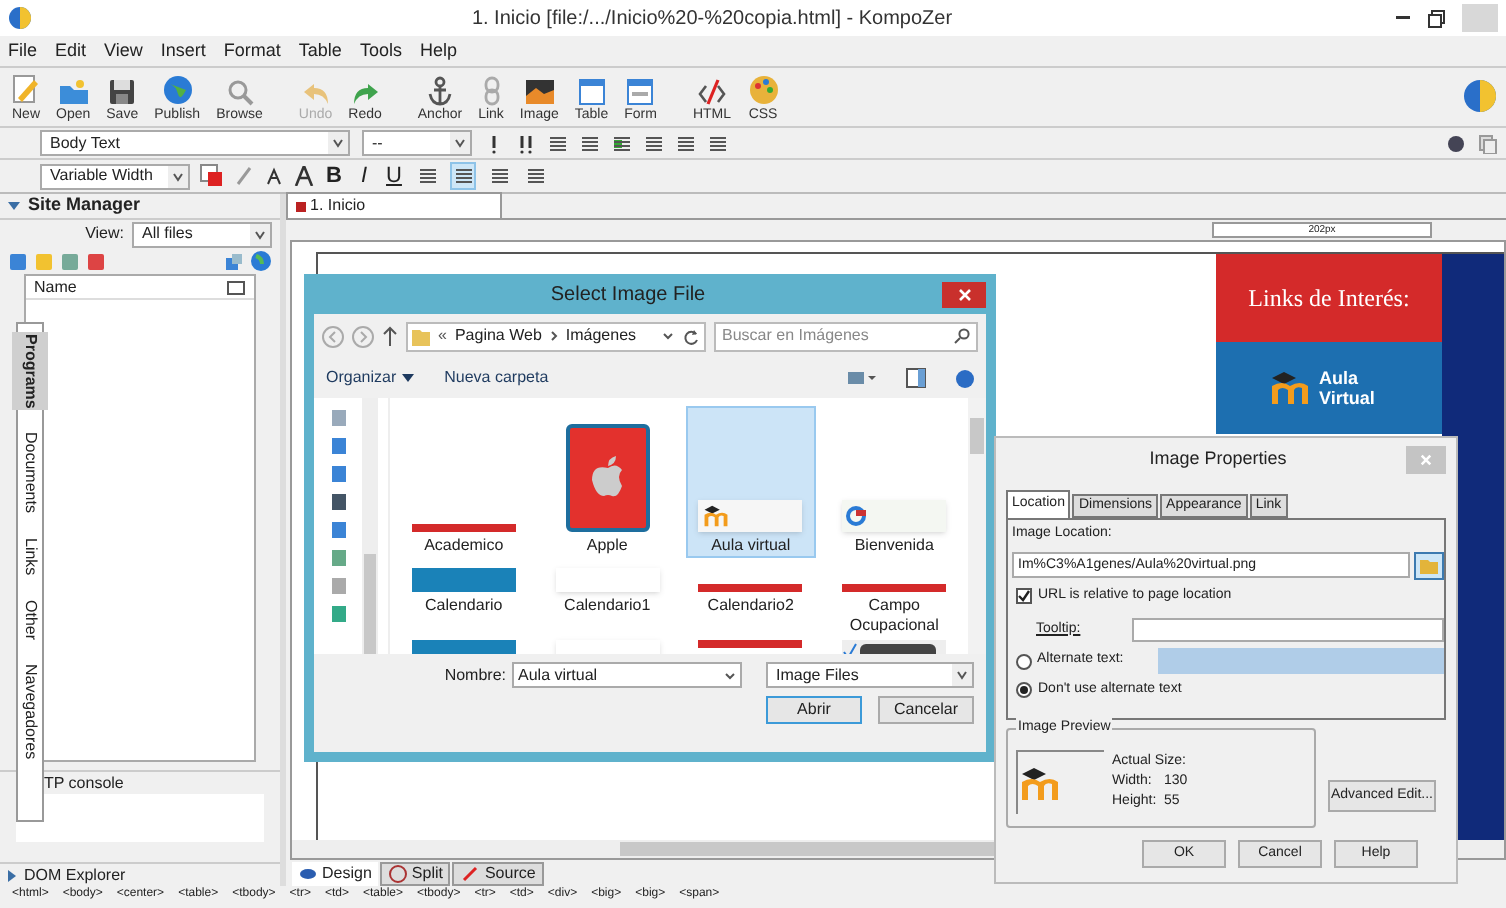 The width and height of the screenshot is (1506, 908). What do you see at coordinates (370, 526) in the screenshot?
I see `vertical-scrollbar` at bounding box center [370, 526].